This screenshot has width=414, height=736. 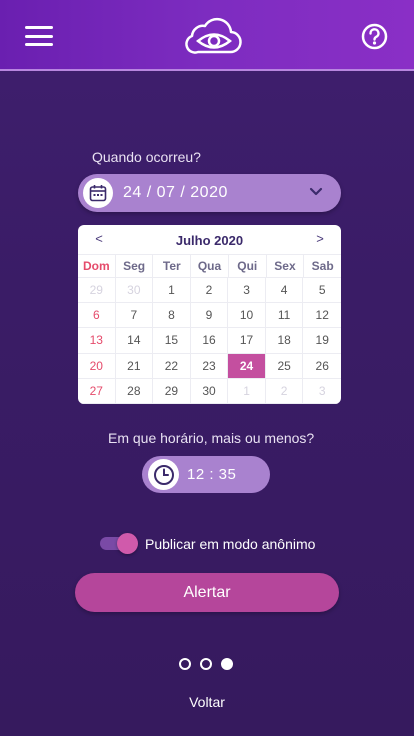 I want to click on calendar-day: 23, so click(x=209, y=366).